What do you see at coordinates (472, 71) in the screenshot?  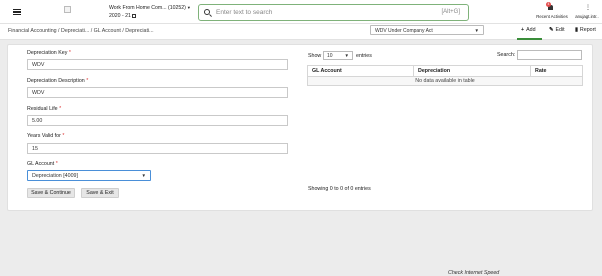 I see `column-header: Depreciation` at bounding box center [472, 71].